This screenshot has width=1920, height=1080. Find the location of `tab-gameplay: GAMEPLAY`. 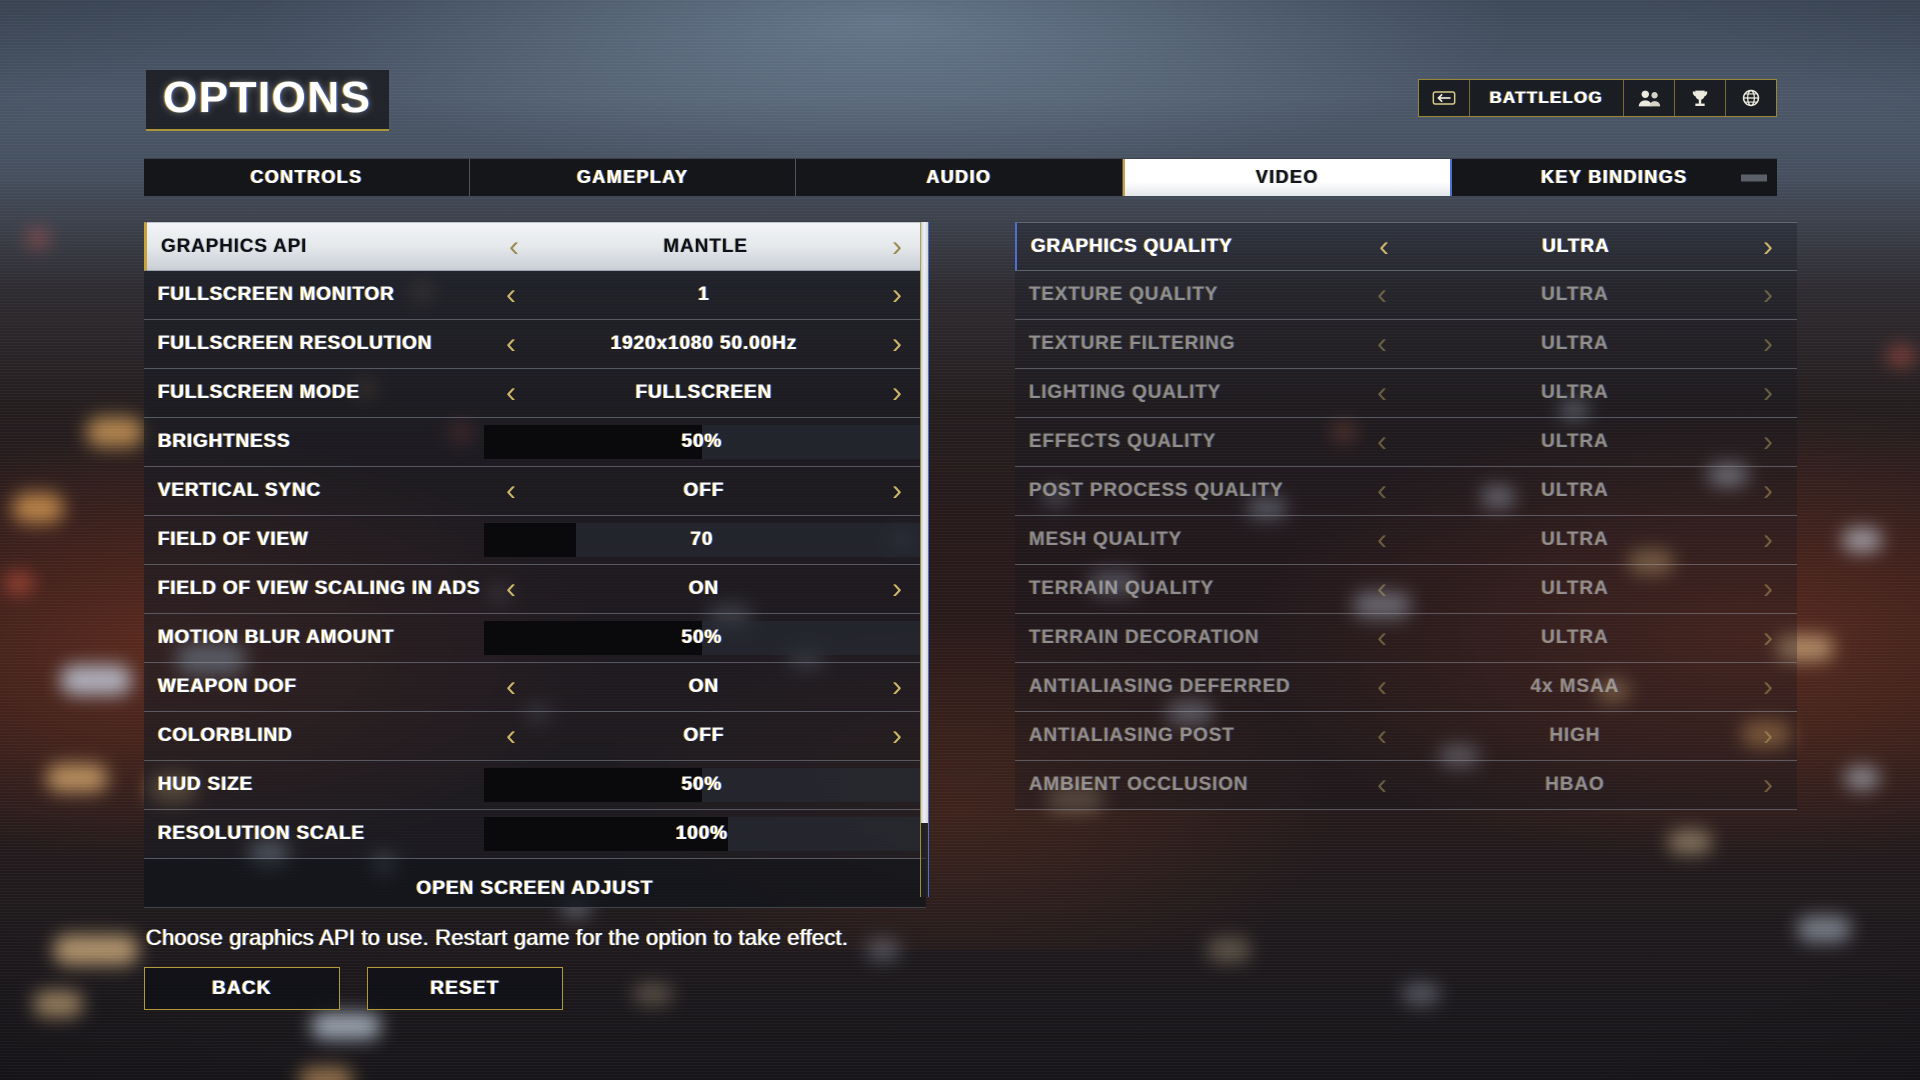

tab-gameplay: GAMEPLAY is located at coordinates (633, 177).